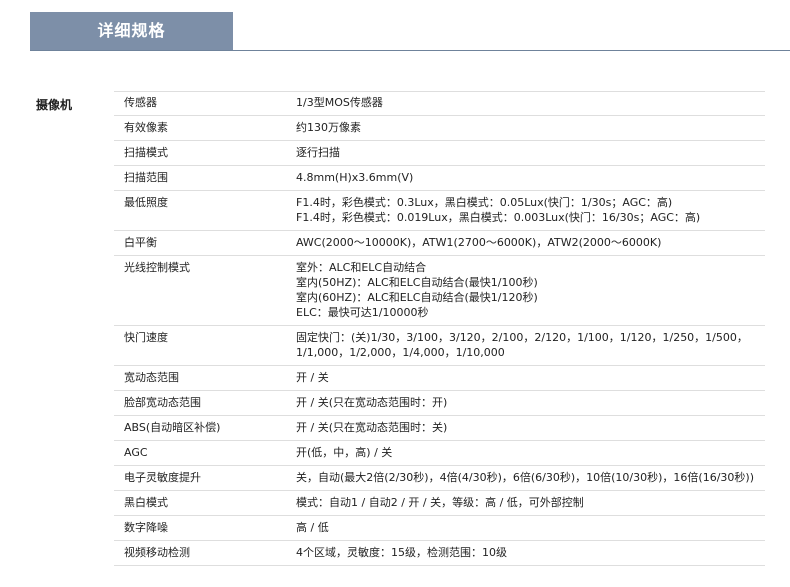 This screenshot has width=790, height=587. I want to click on spec-row: 传感器 1/3型MOS传感器, so click(439, 103).